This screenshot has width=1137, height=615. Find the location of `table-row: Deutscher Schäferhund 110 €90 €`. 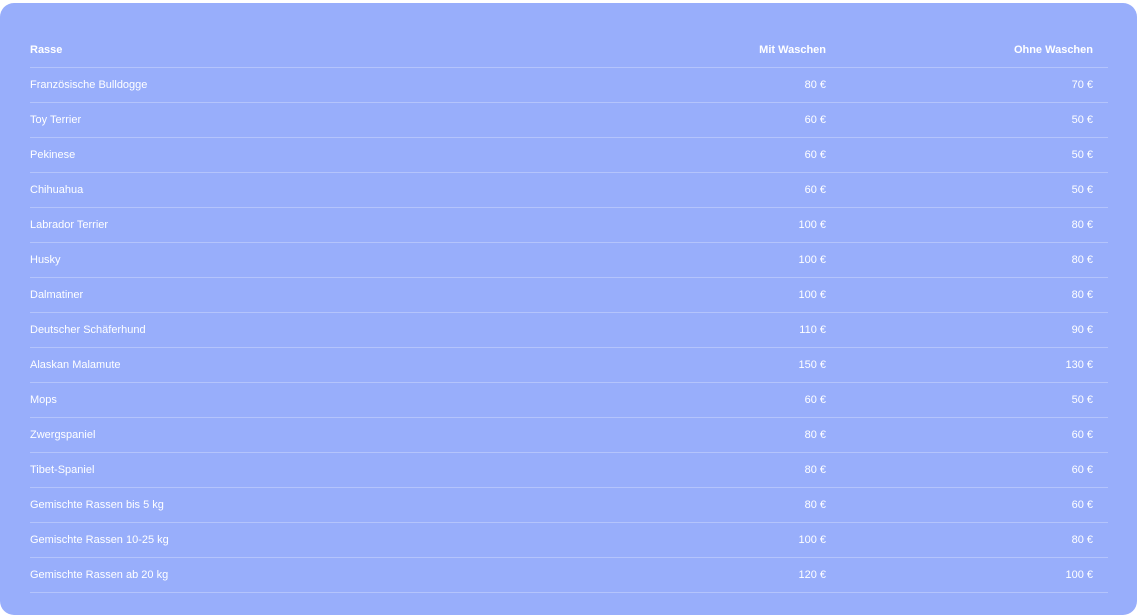

table-row: Deutscher Schäferhund 110 €90 € is located at coordinates (569, 330).